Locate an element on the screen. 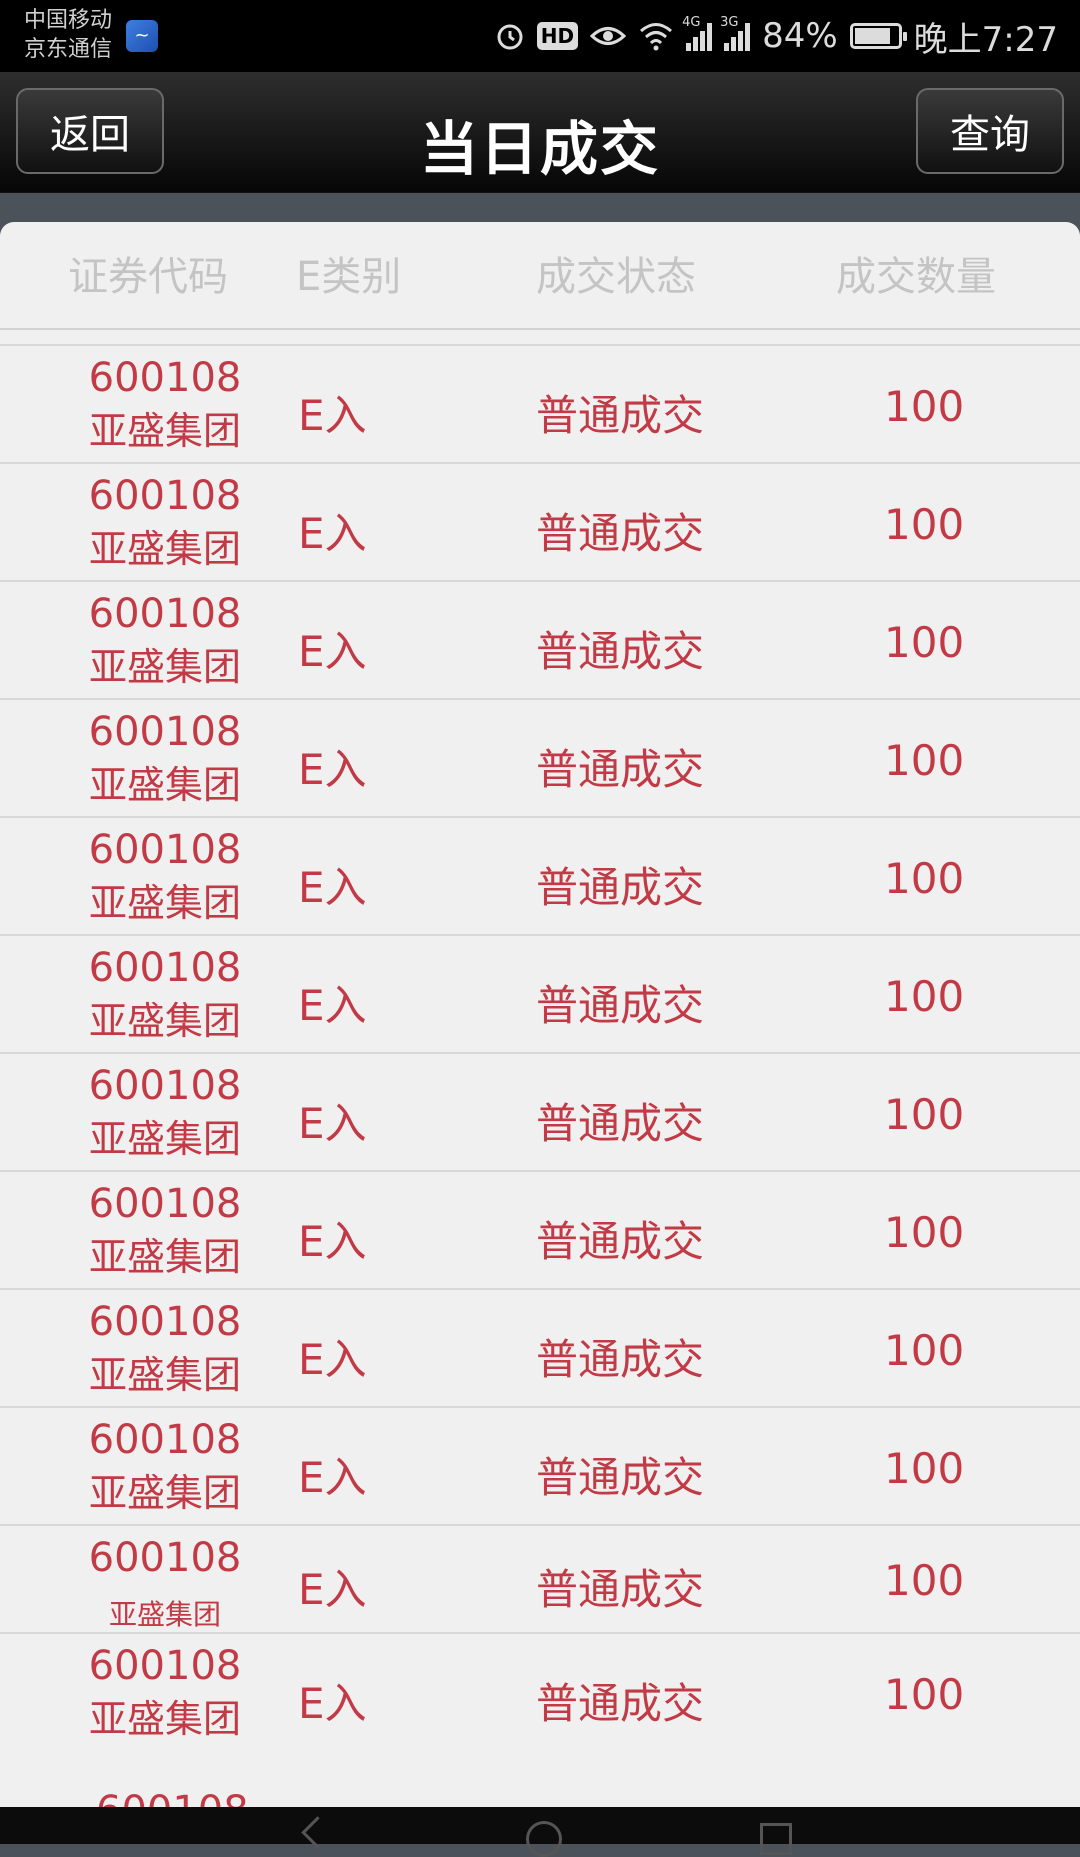  query-button: 查询 is located at coordinates (990, 131).